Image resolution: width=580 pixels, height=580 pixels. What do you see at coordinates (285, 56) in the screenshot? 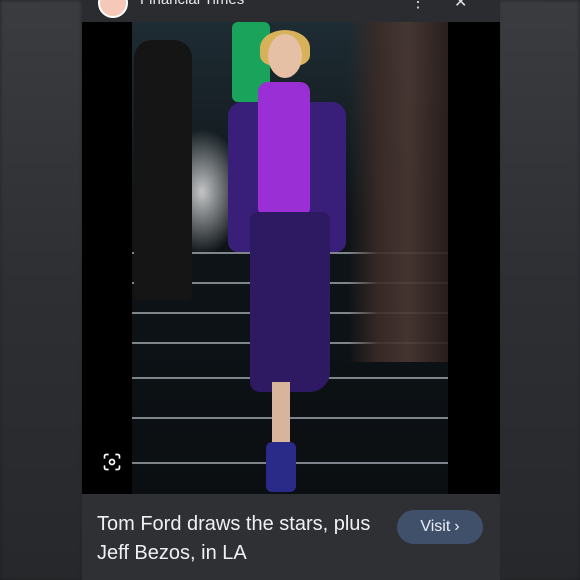
I see `model-head` at bounding box center [285, 56].